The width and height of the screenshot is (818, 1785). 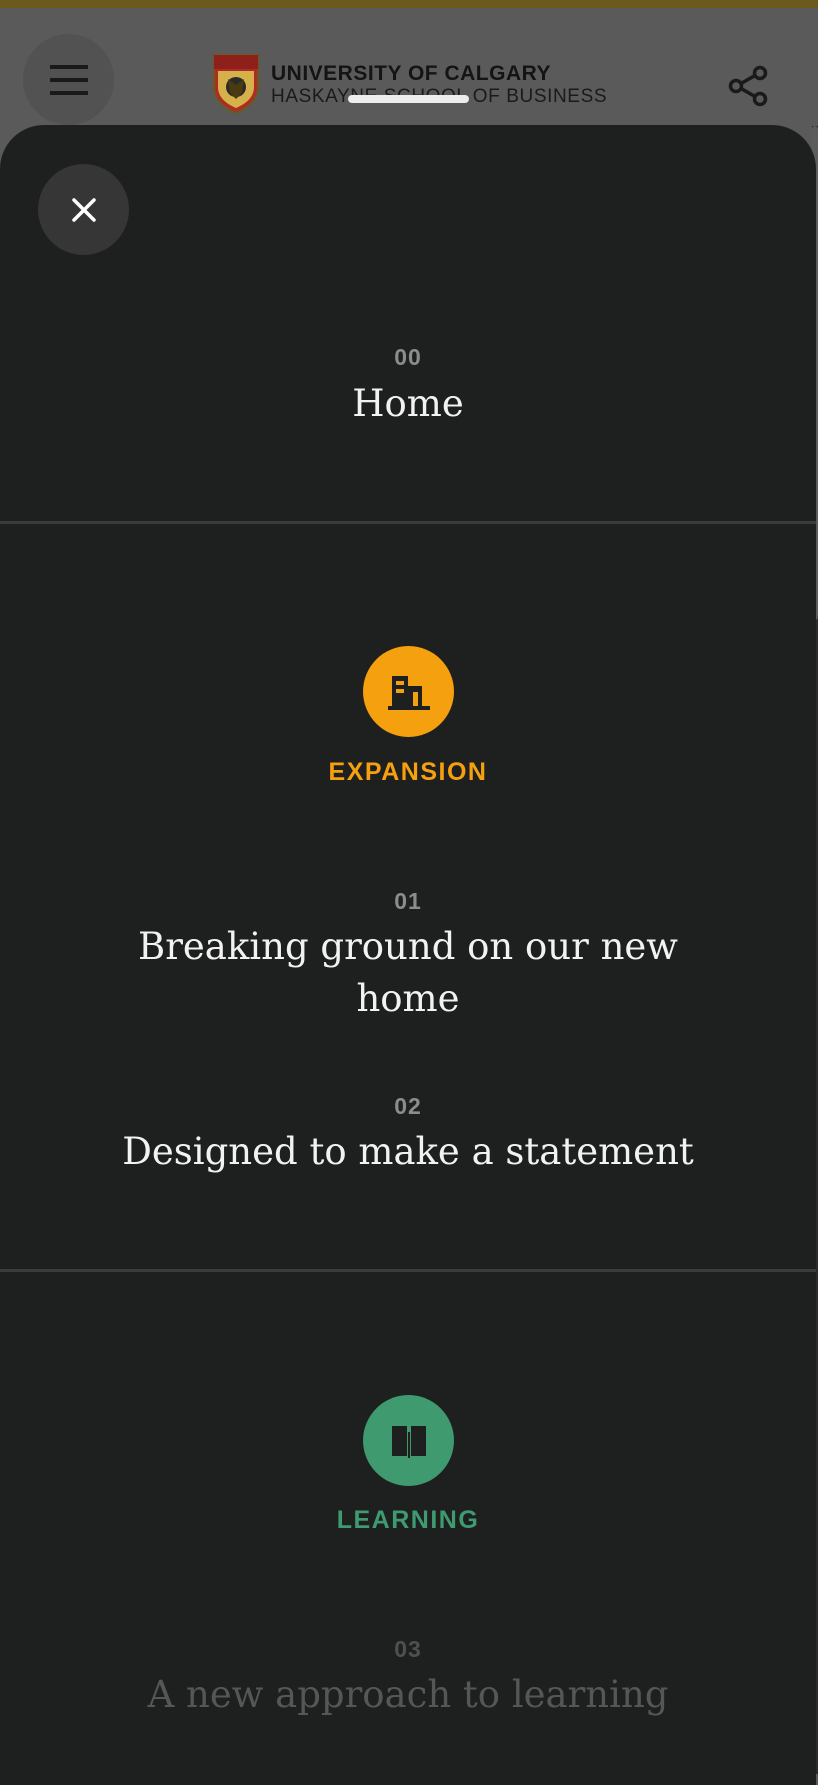 I want to click on logo-university-name: UNIVERSITY OF CALGARY, so click(x=411, y=73).